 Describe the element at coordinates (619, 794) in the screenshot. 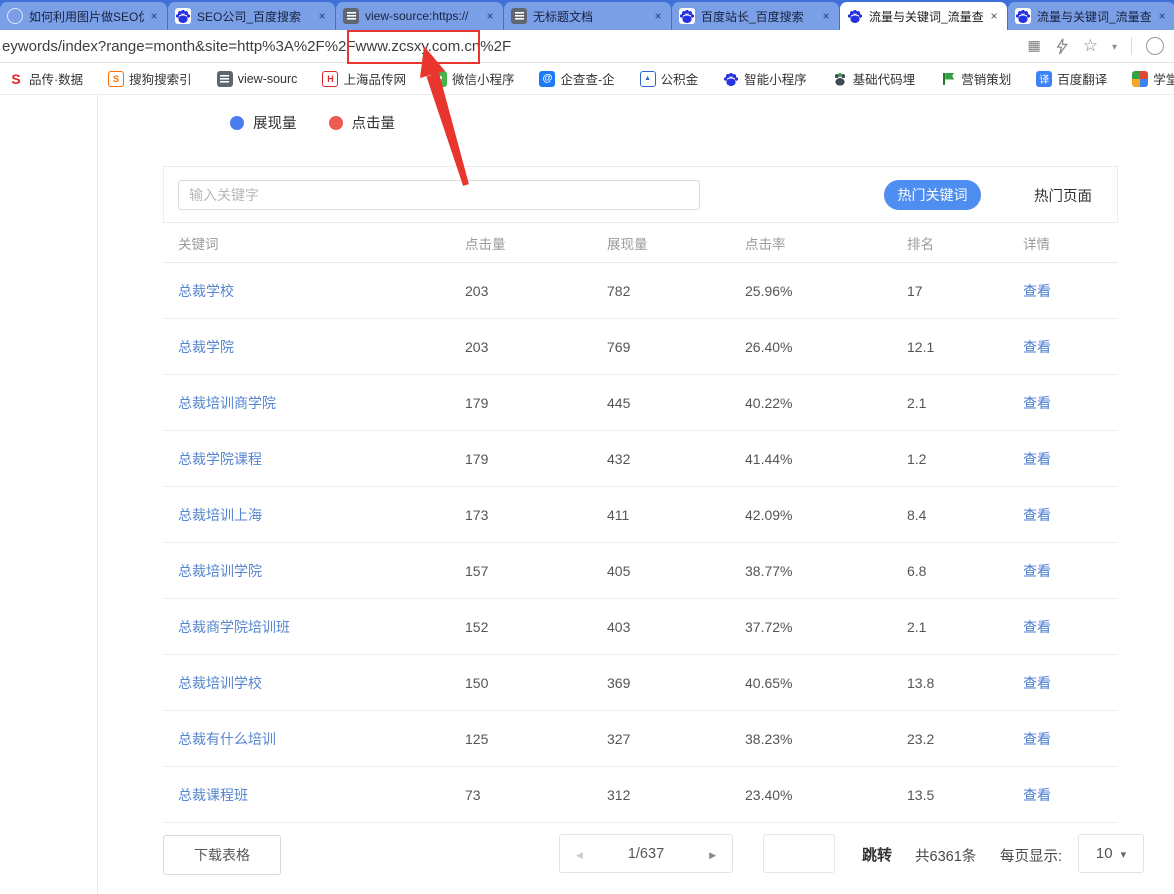

I see `impressions-value: 312` at that location.